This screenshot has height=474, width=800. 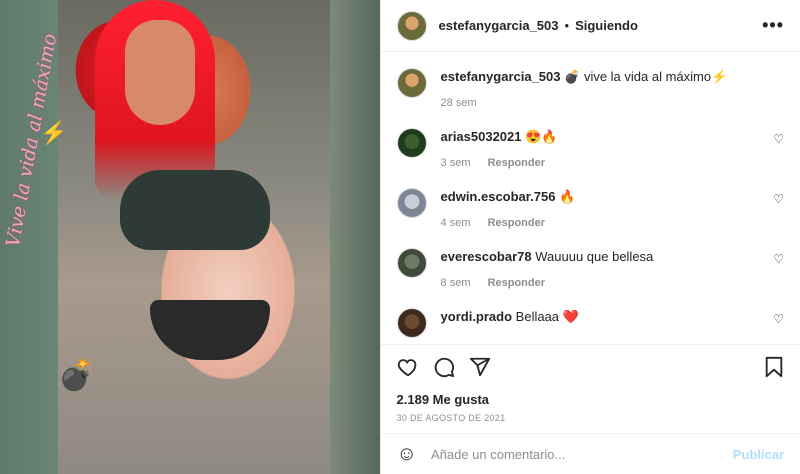 What do you see at coordinates (456, 163) in the screenshot?
I see `comment-time: 3 sem` at bounding box center [456, 163].